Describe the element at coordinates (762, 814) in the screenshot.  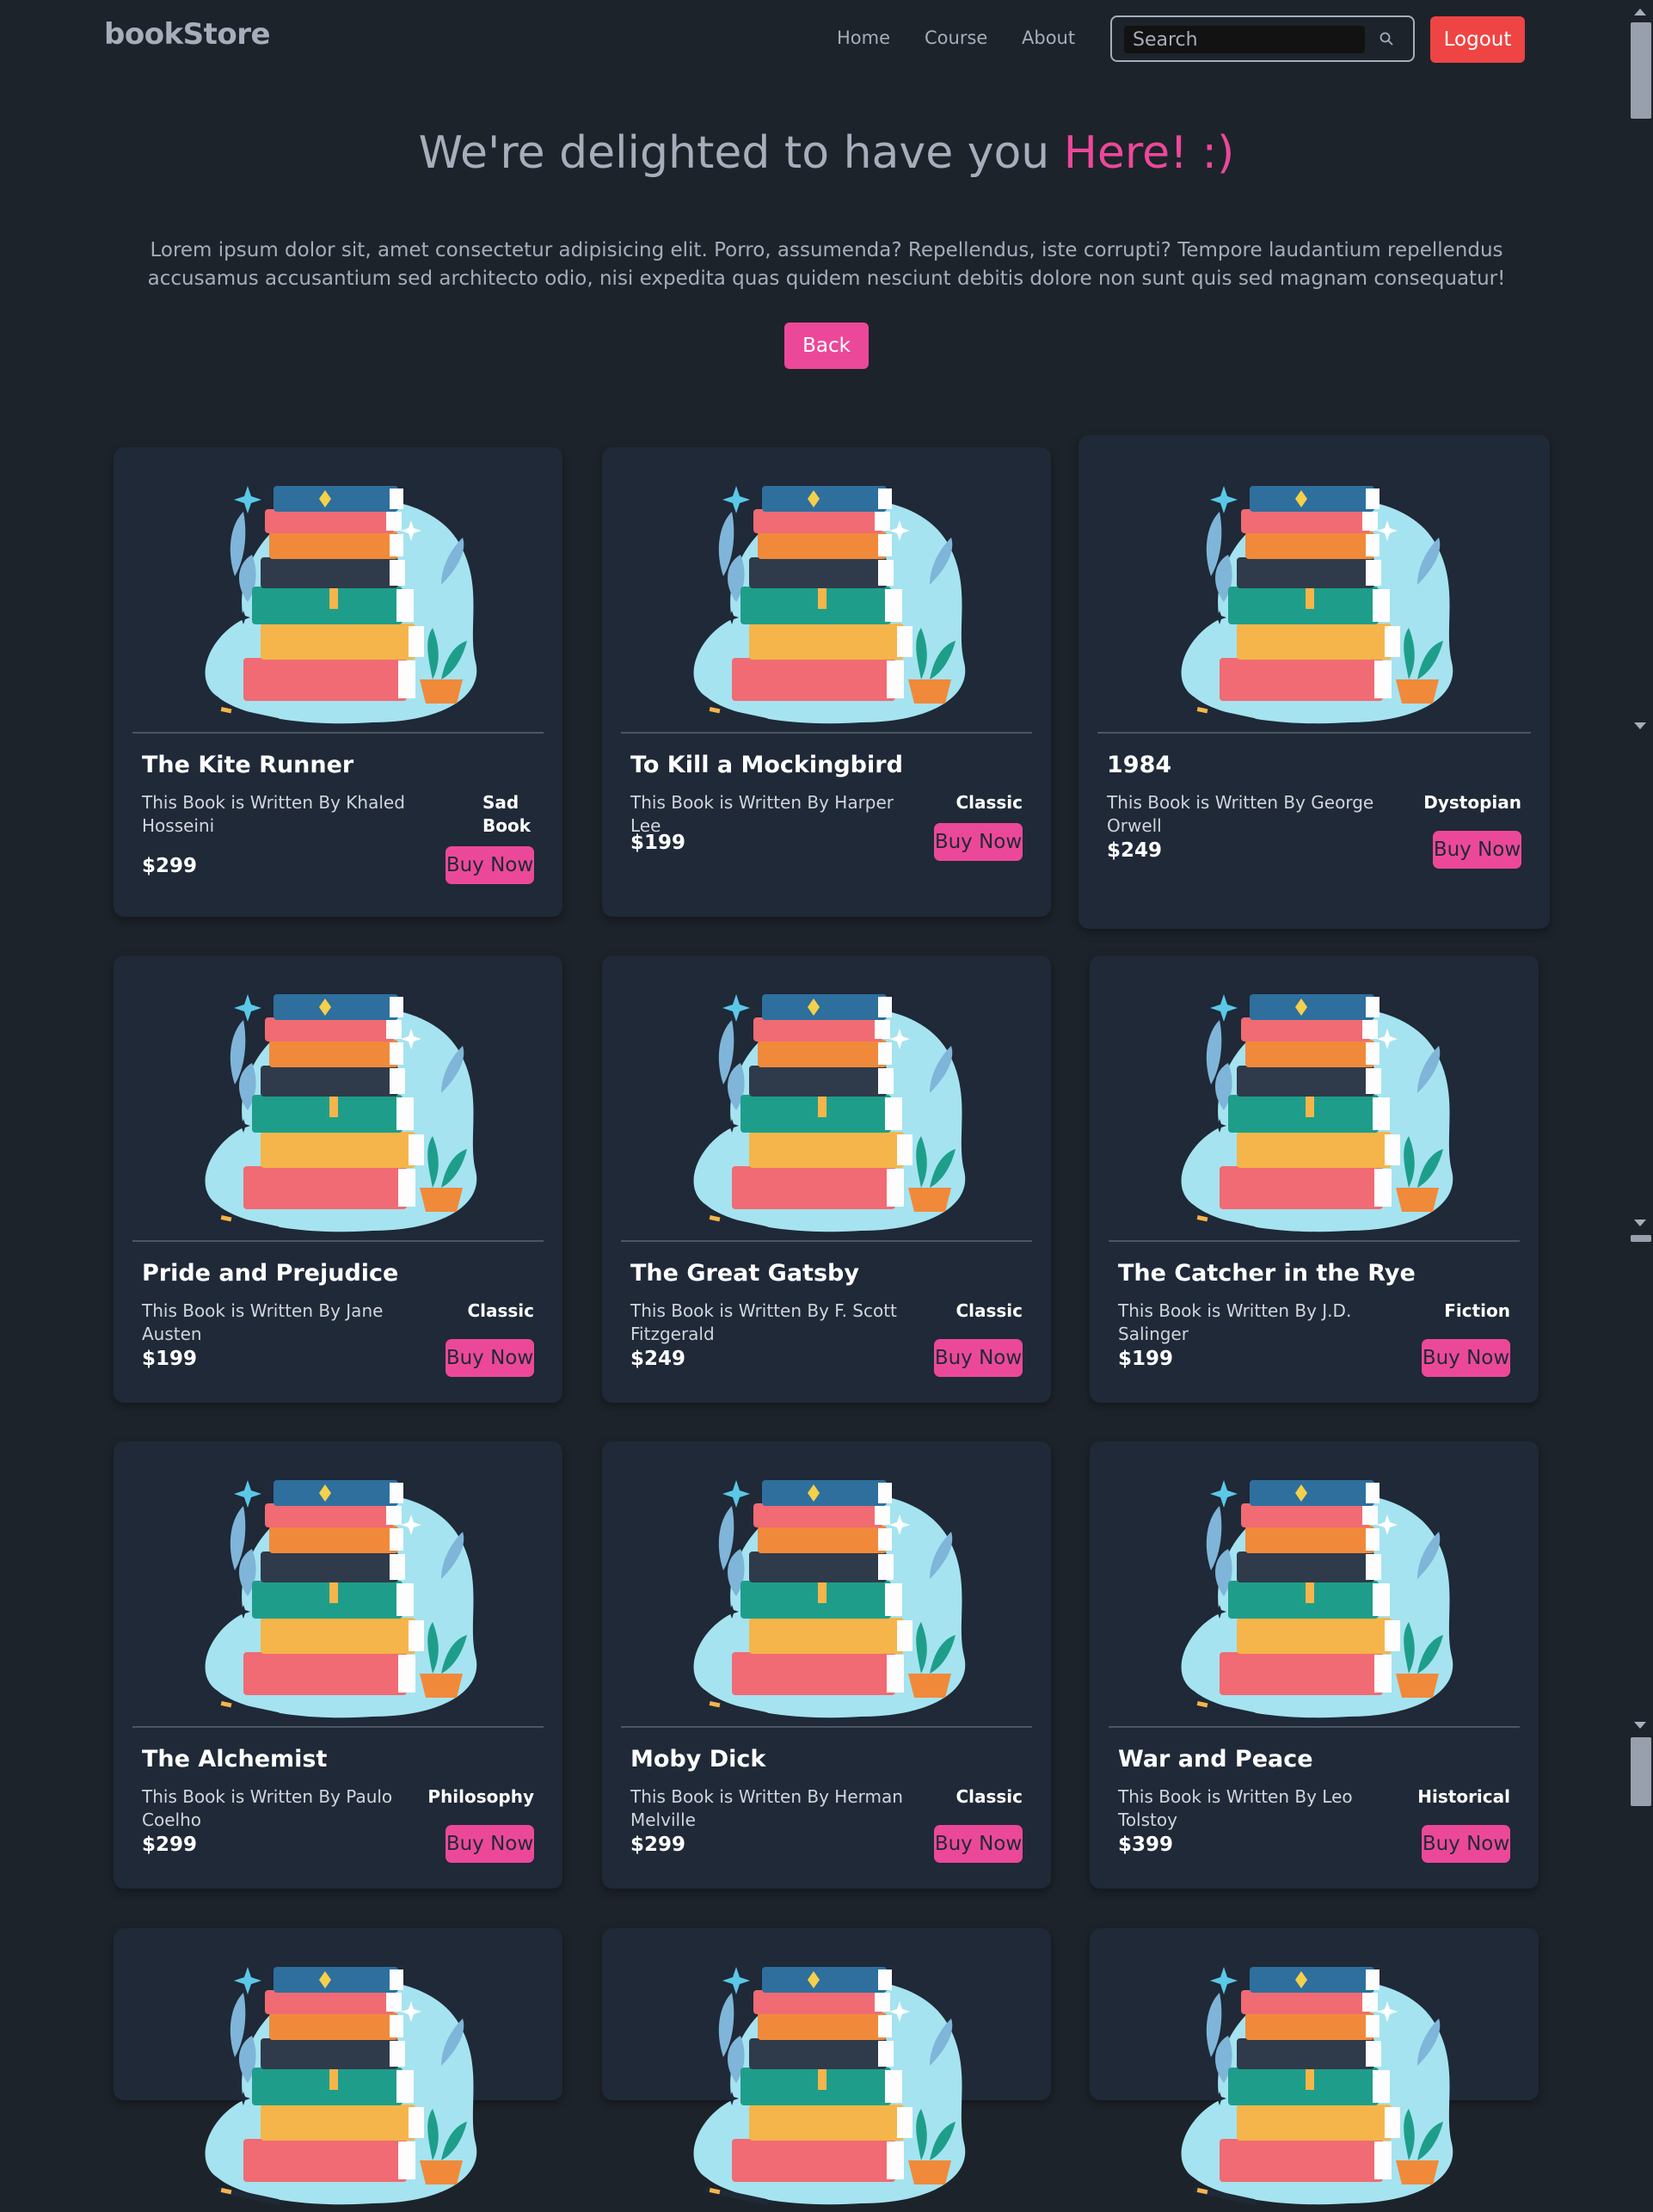
I see `book-author: This Book is Written By Harper Lee` at that location.